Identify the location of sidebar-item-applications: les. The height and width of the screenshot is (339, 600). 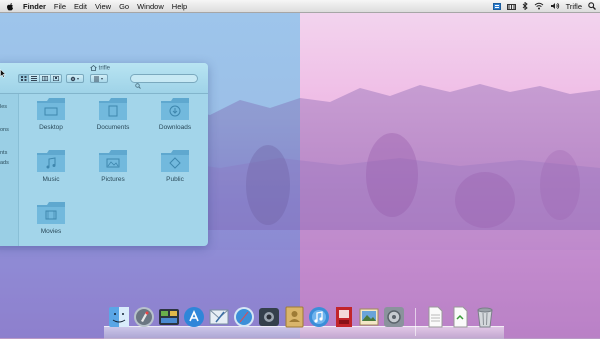
(3, 107).